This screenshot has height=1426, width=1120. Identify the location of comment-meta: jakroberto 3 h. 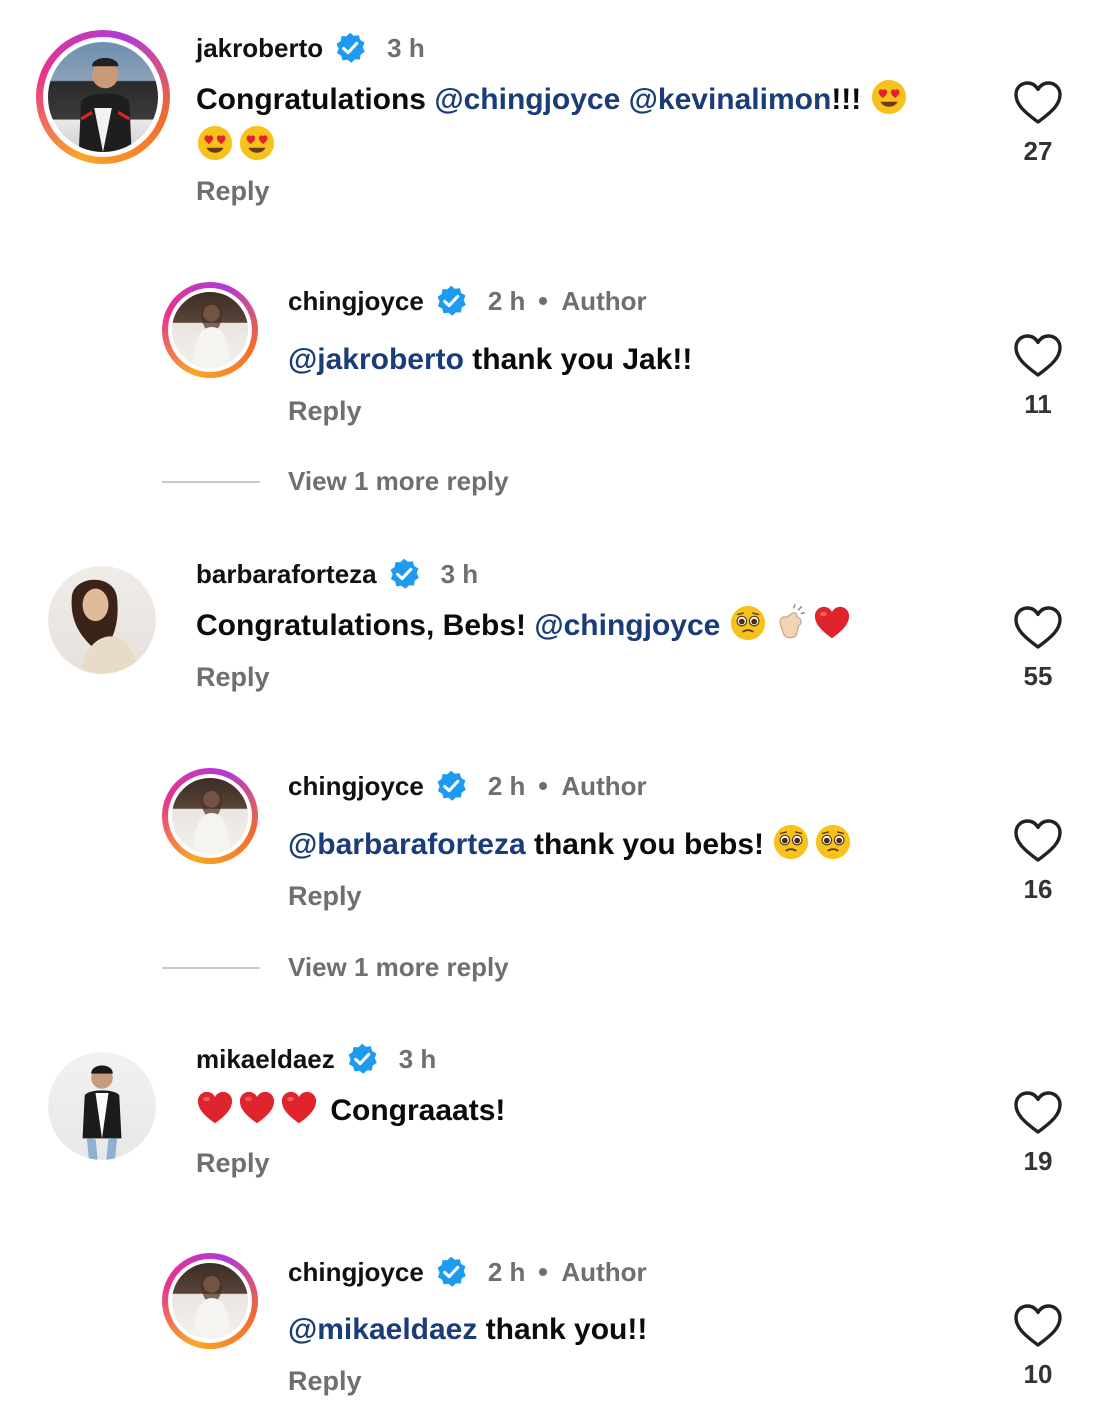
(310, 48).